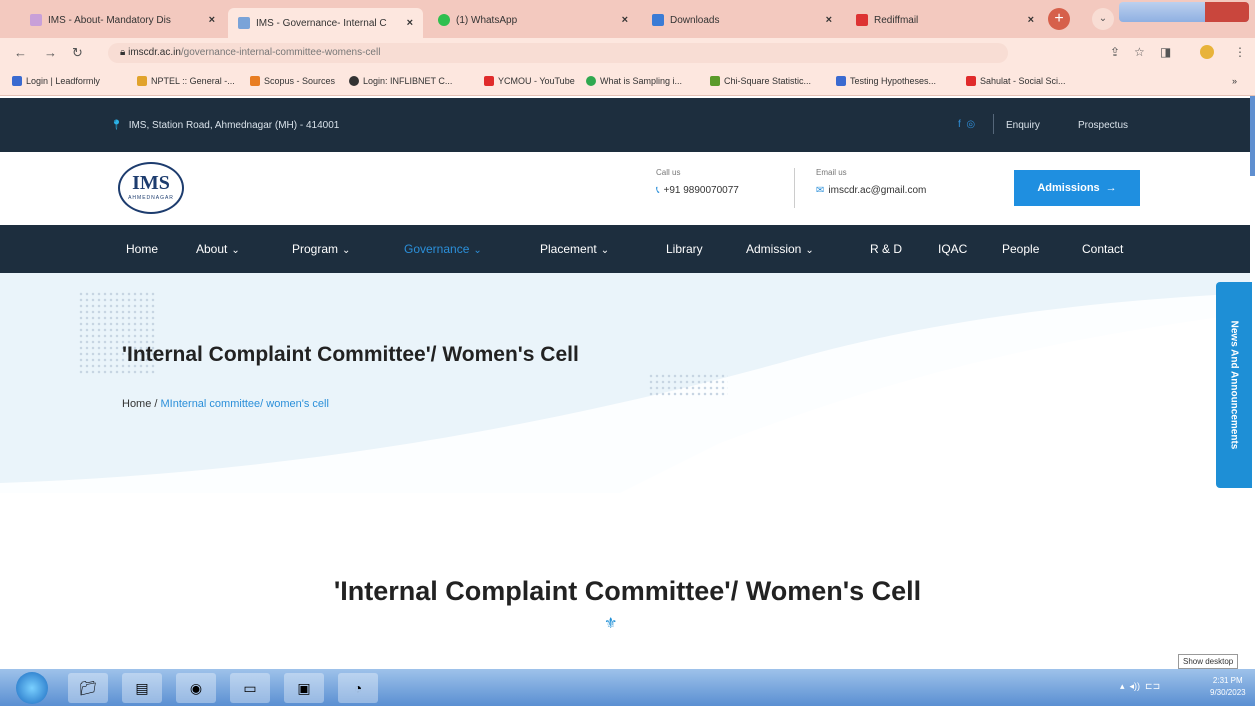  Describe the element at coordinates (896, 20) in the screenshot. I see `tab-title: Rediffmail` at that location.